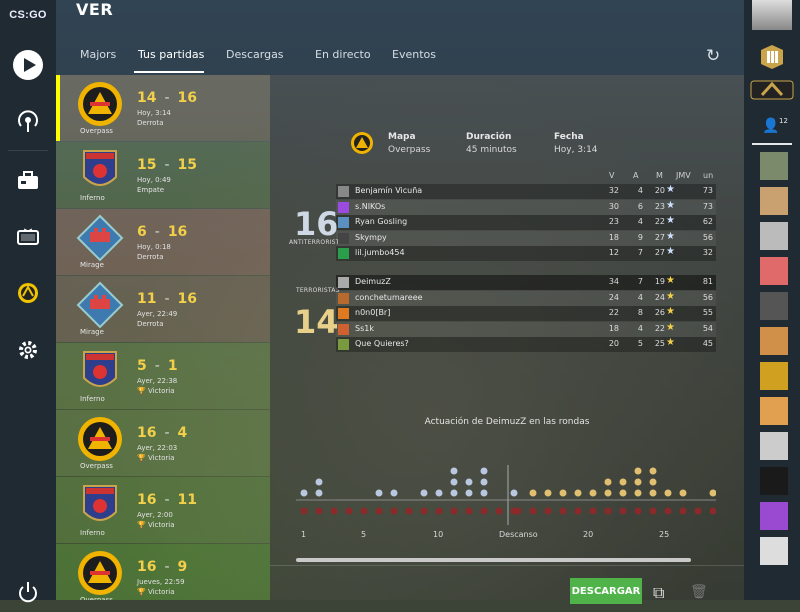 The width and height of the screenshot is (800, 612). What do you see at coordinates (606, 591) in the screenshot?
I see `download-button: DESCARGAR` at bounding box center [606, 591].